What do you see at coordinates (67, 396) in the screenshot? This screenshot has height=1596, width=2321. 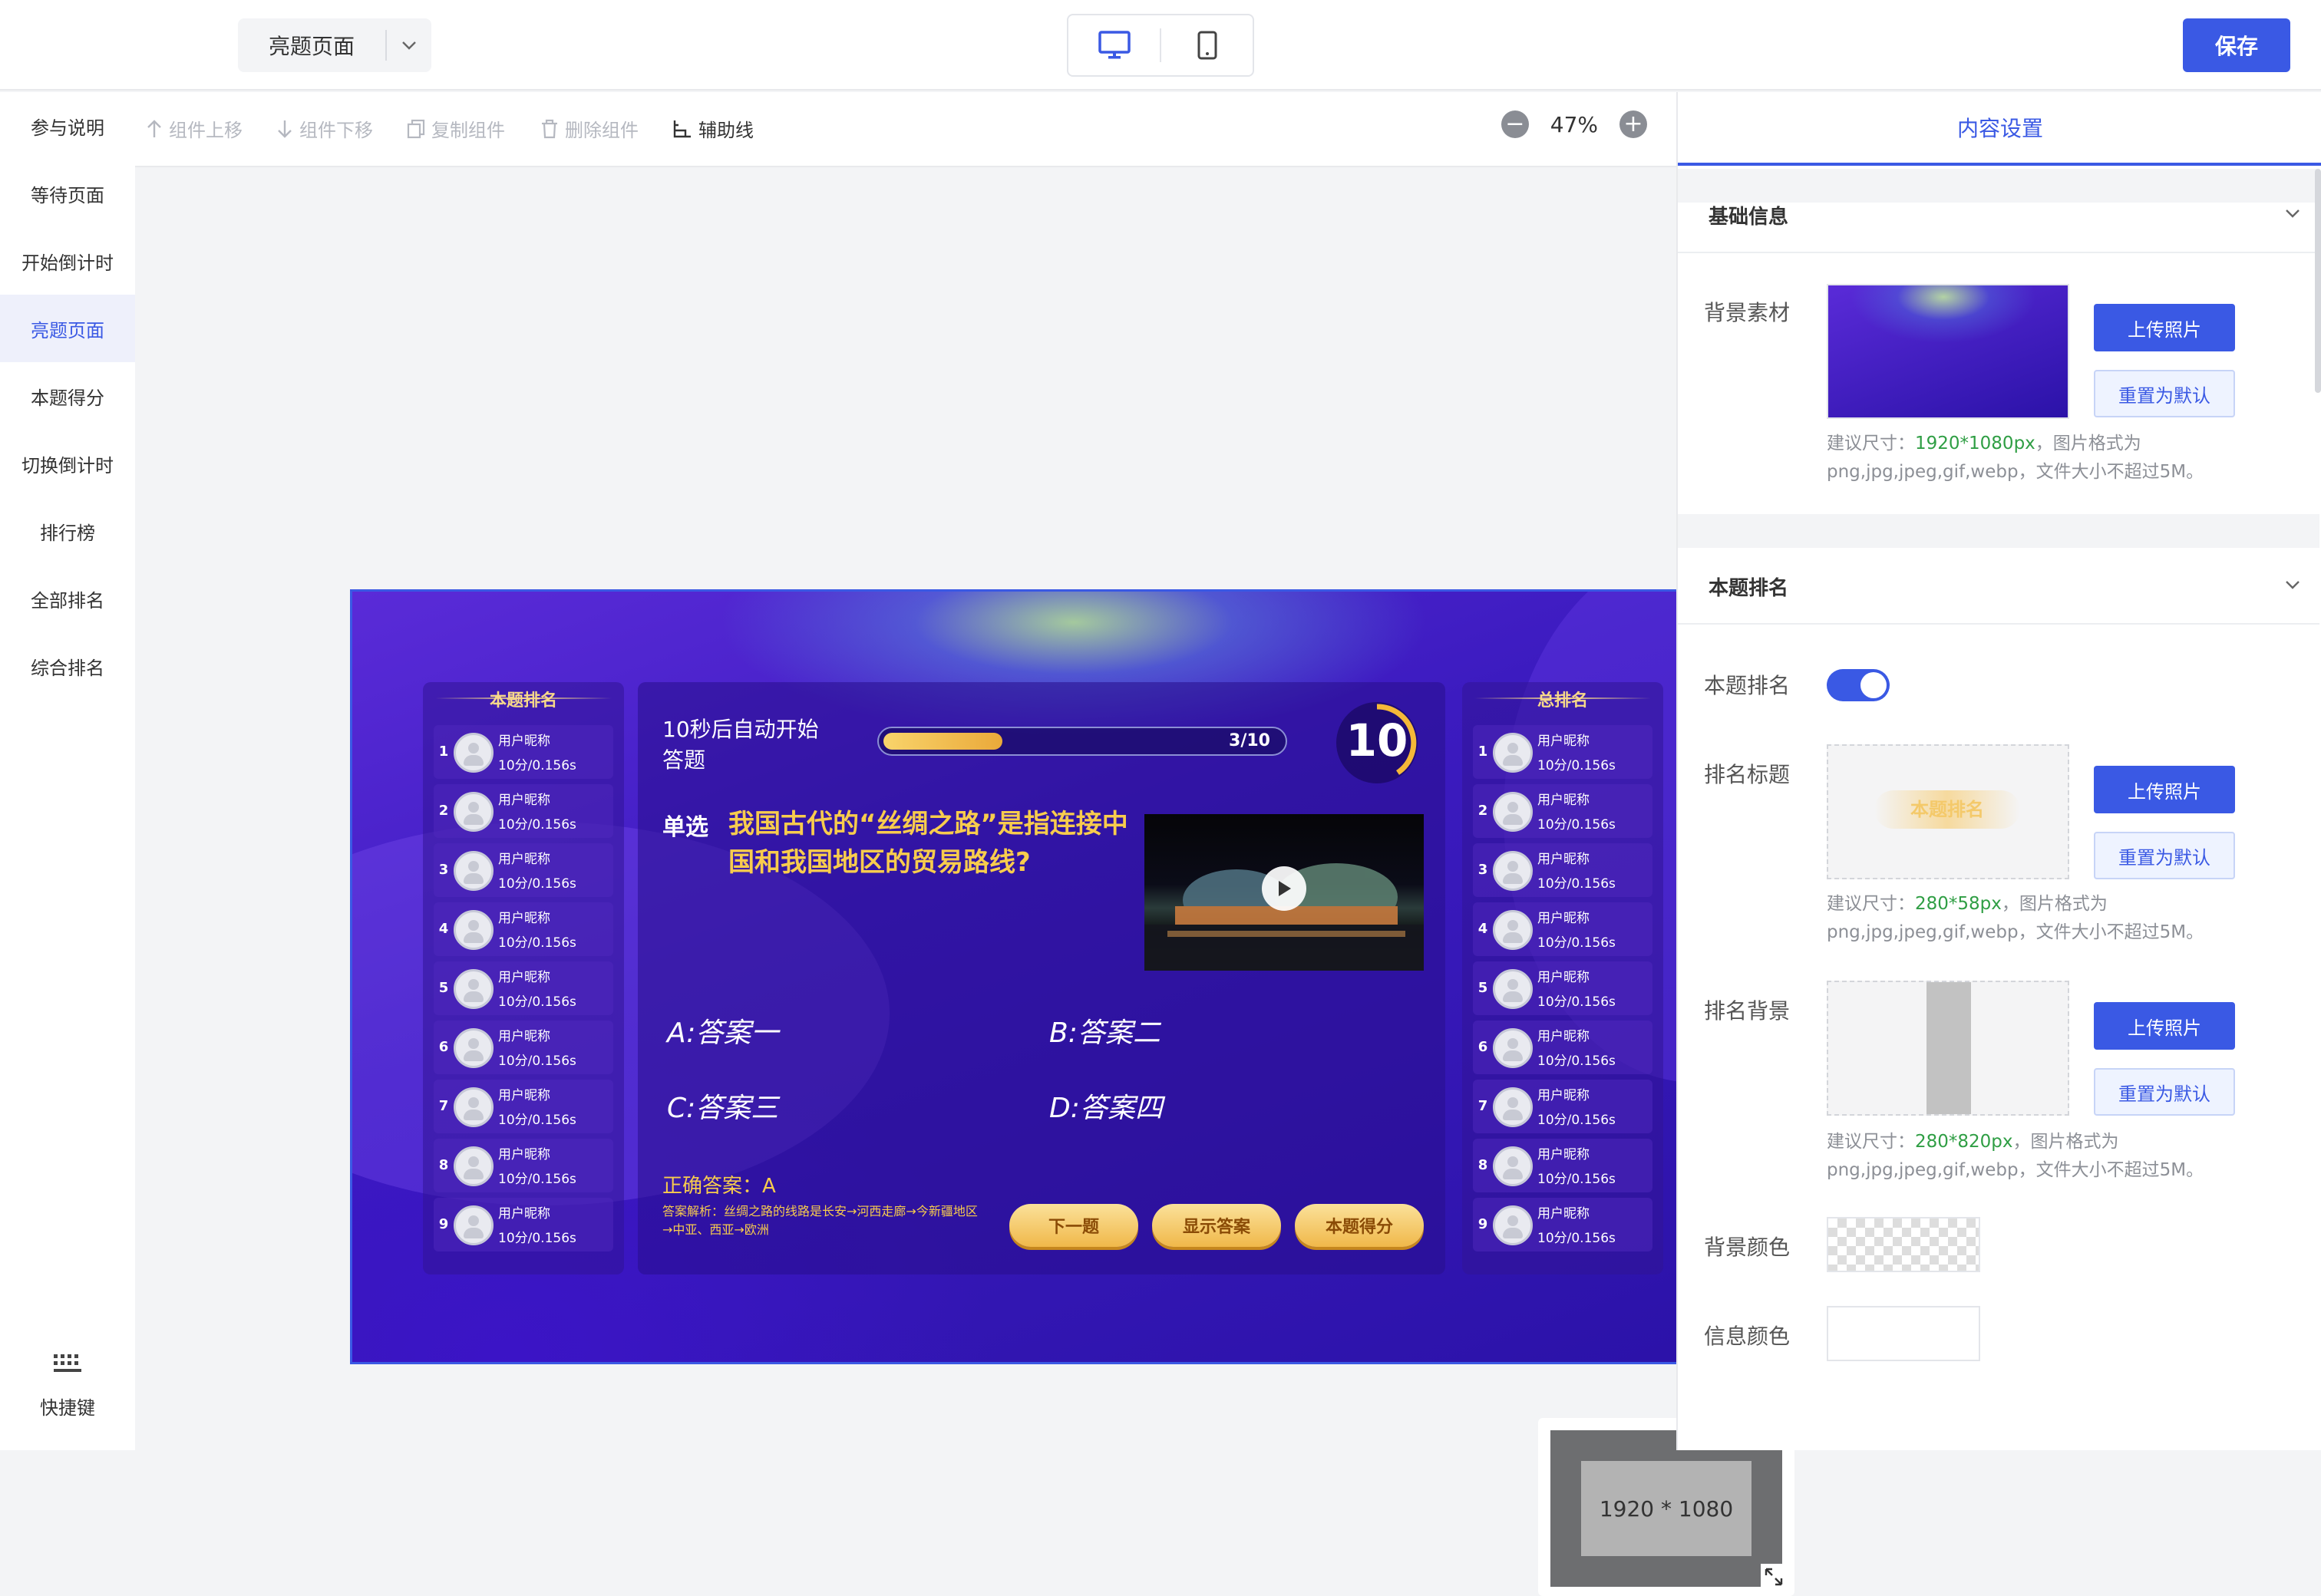 I see `nav-item-question-score: 本题得分` at bounding box center [67, 396].